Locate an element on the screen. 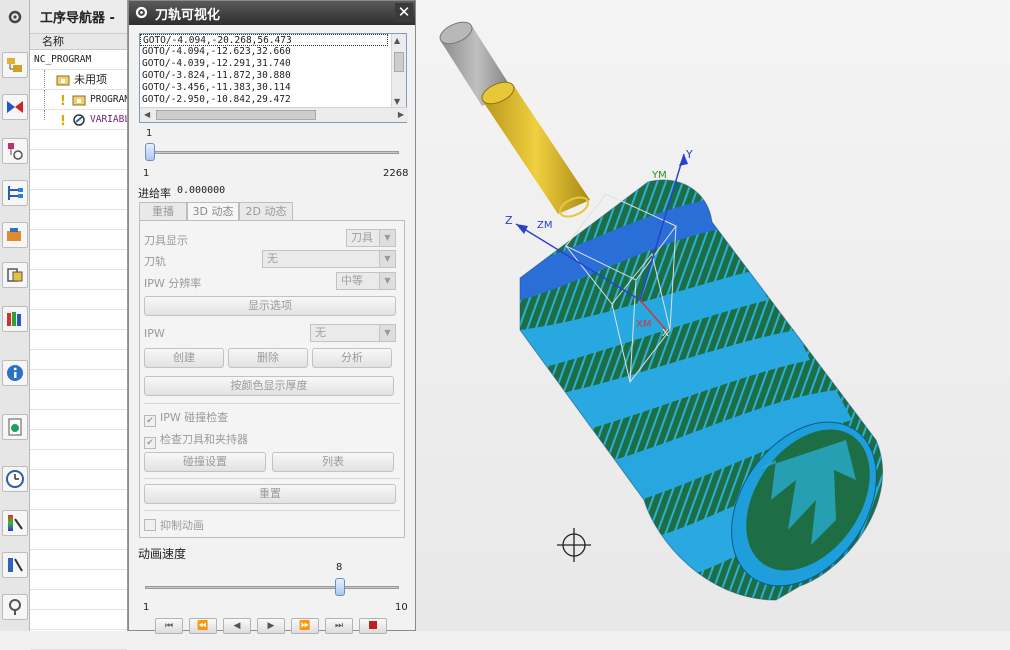 This screenshot has height=650, width=1010. collision-settings-button: 碰撞设置 is located at coordinates (205, 462).